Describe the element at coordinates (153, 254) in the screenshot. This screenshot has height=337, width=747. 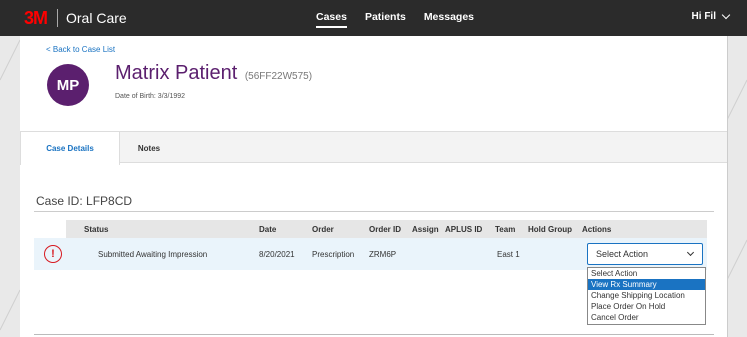
I see `cell-status: Submitted Awaiting Impression` at that location.